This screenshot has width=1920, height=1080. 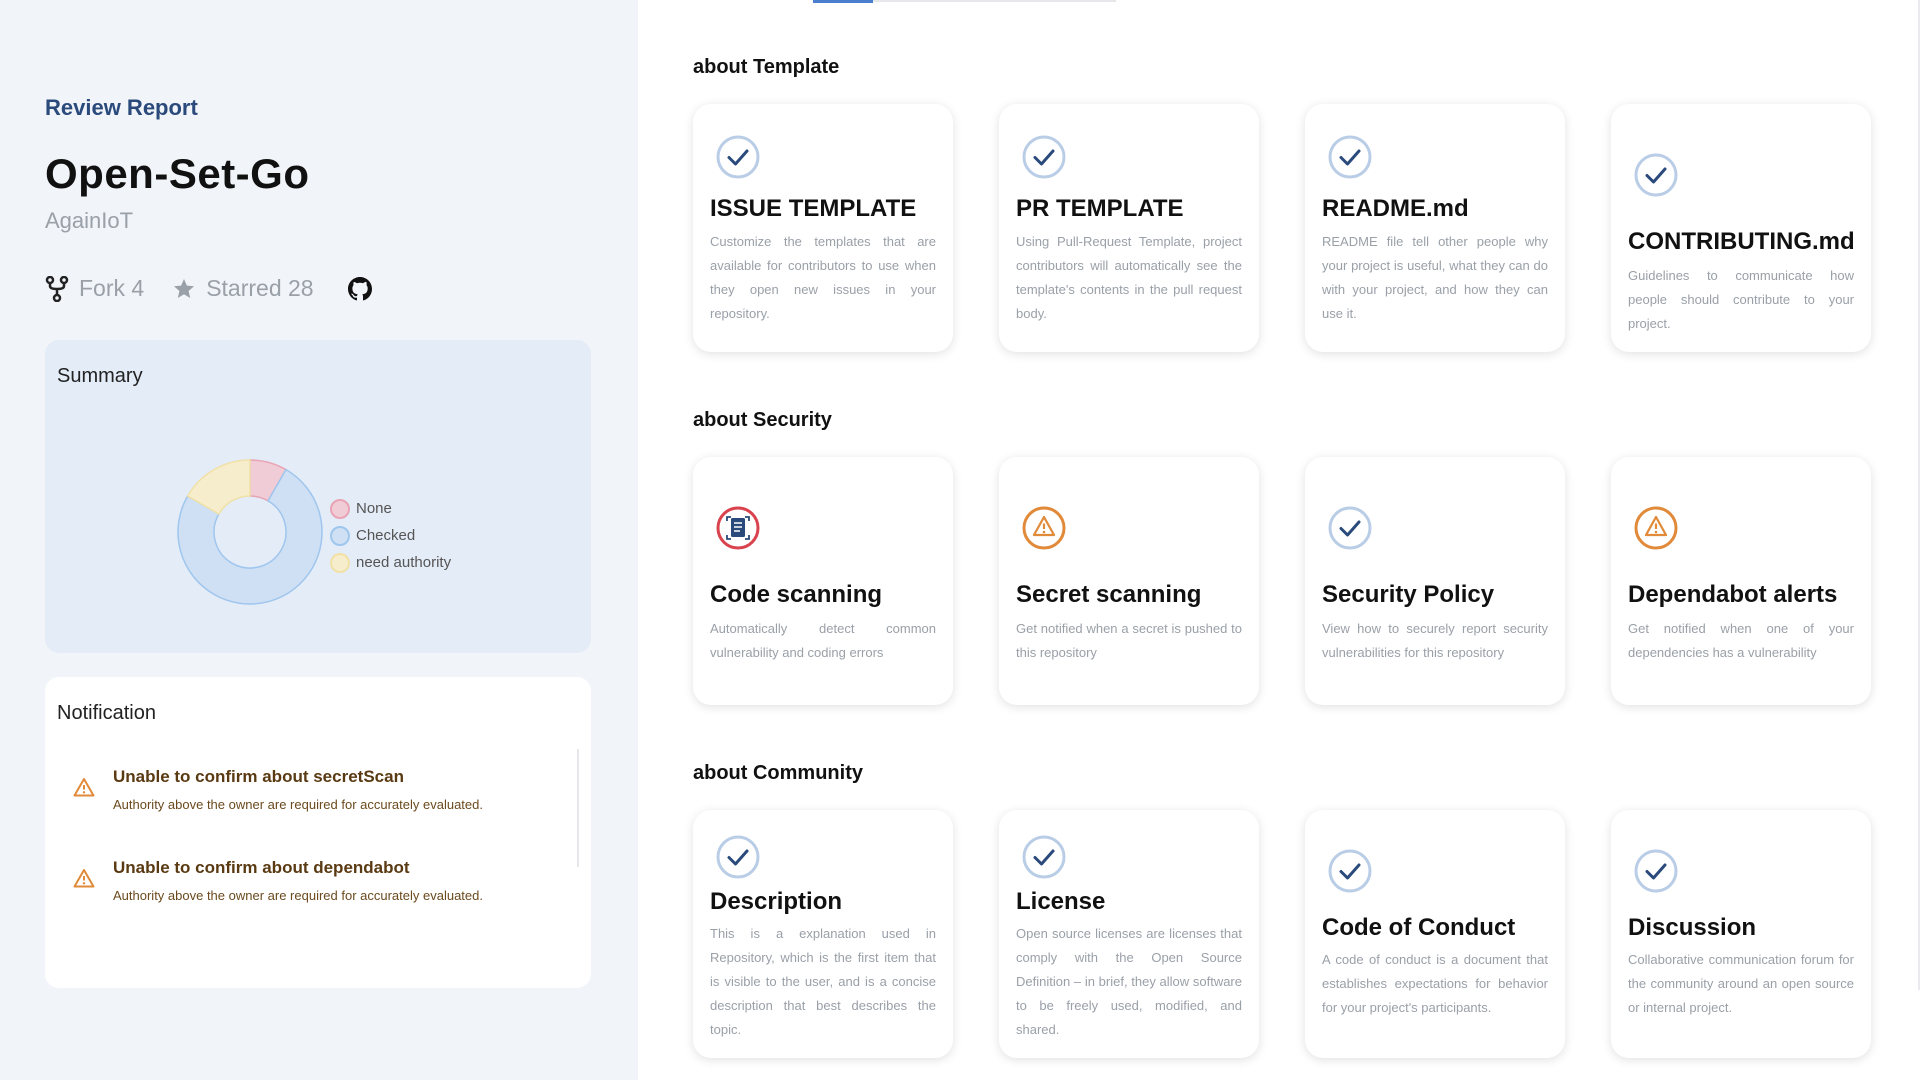 I want to click on legend-item-checked: Checked, so click(x=390, y=535).